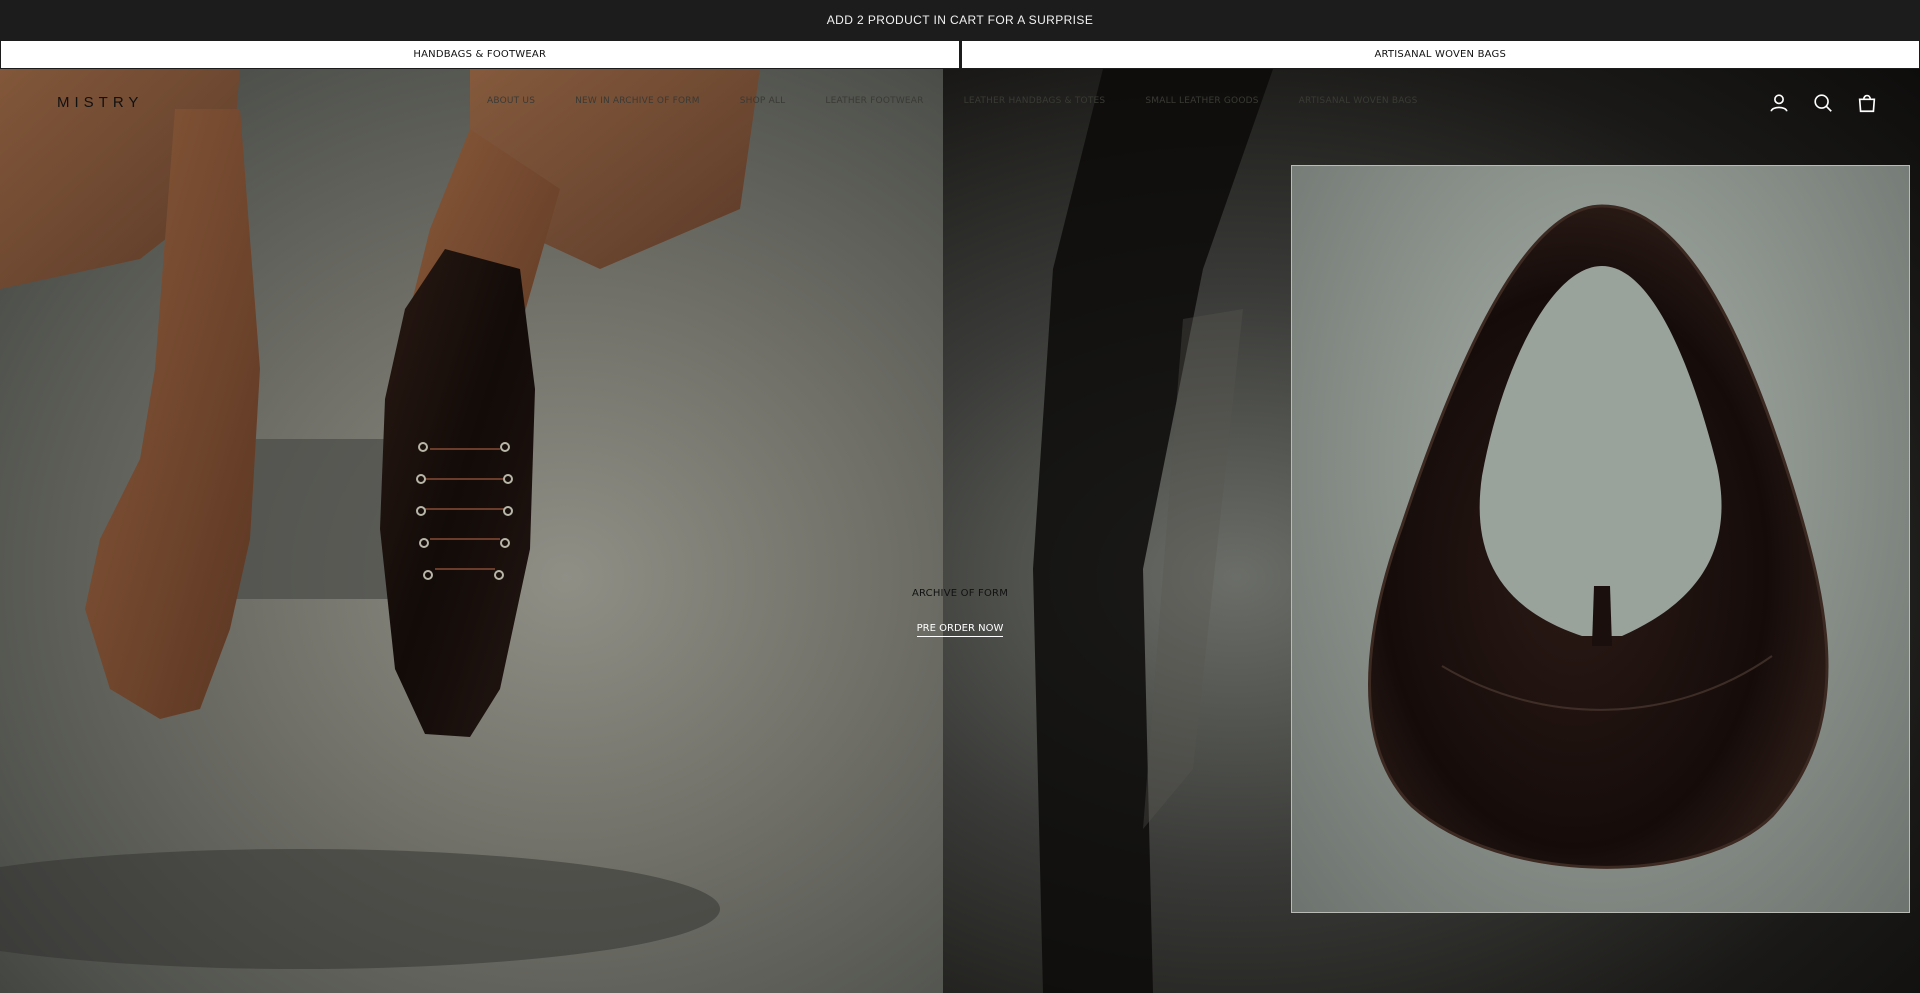  I want to click on header-icons, so click(1823, 103).